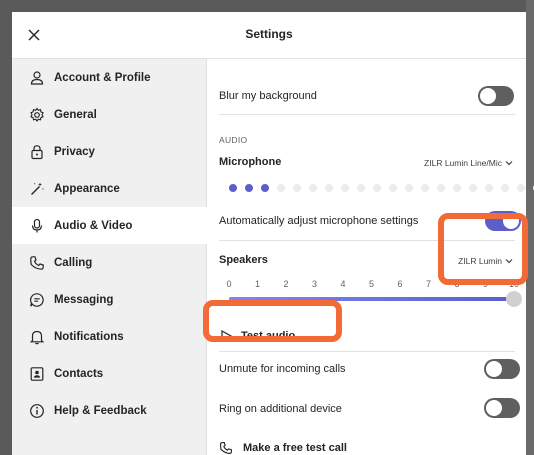 Image resolution: width=534 pixels, height=455 pixels. I want to click on ring-additional-device-label: Ring on additional device, so click(280, 409).